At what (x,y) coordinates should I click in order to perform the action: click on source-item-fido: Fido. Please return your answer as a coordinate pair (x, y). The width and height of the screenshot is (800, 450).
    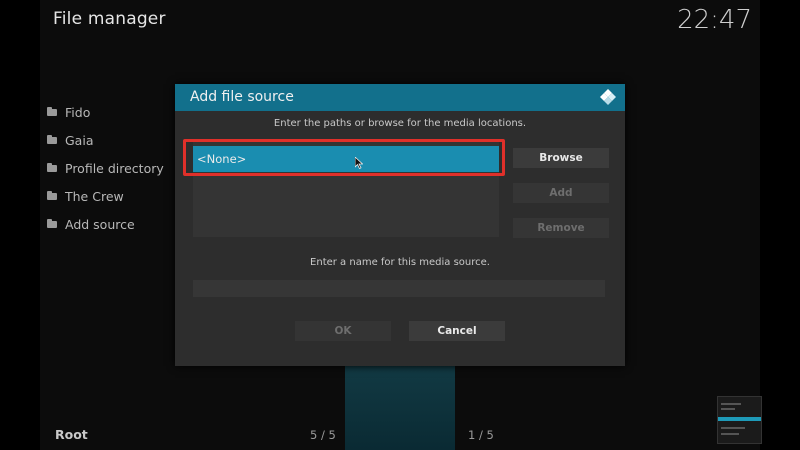
    Looking at the image, I should click on (105, 112).